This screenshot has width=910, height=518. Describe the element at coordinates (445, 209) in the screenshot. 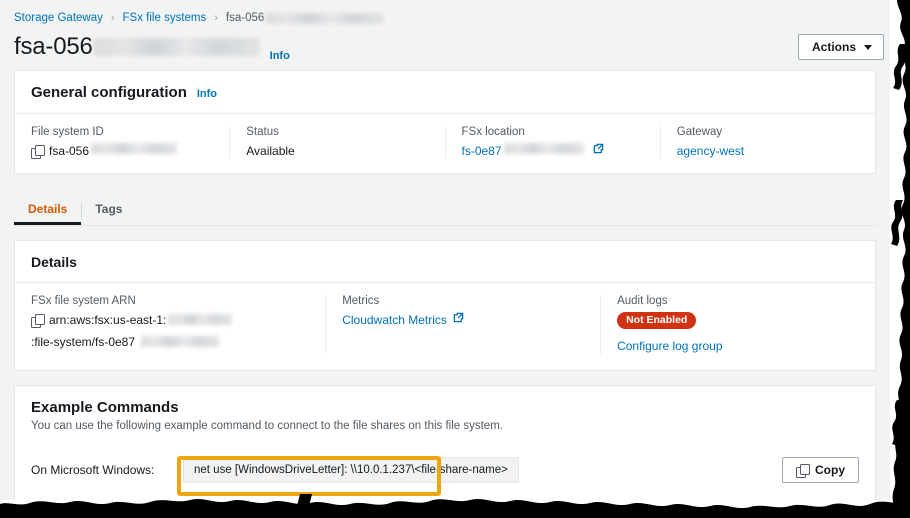

I see `tab-bar: Details Tags` at that location.